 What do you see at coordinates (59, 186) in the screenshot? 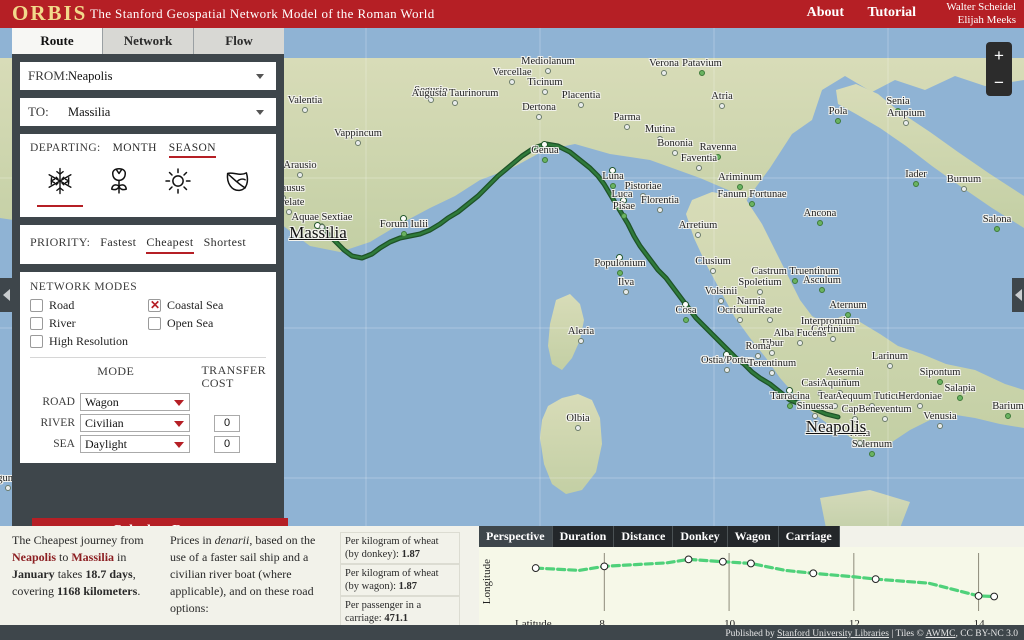
I see `season-winter` at bounding box center [59, 186].